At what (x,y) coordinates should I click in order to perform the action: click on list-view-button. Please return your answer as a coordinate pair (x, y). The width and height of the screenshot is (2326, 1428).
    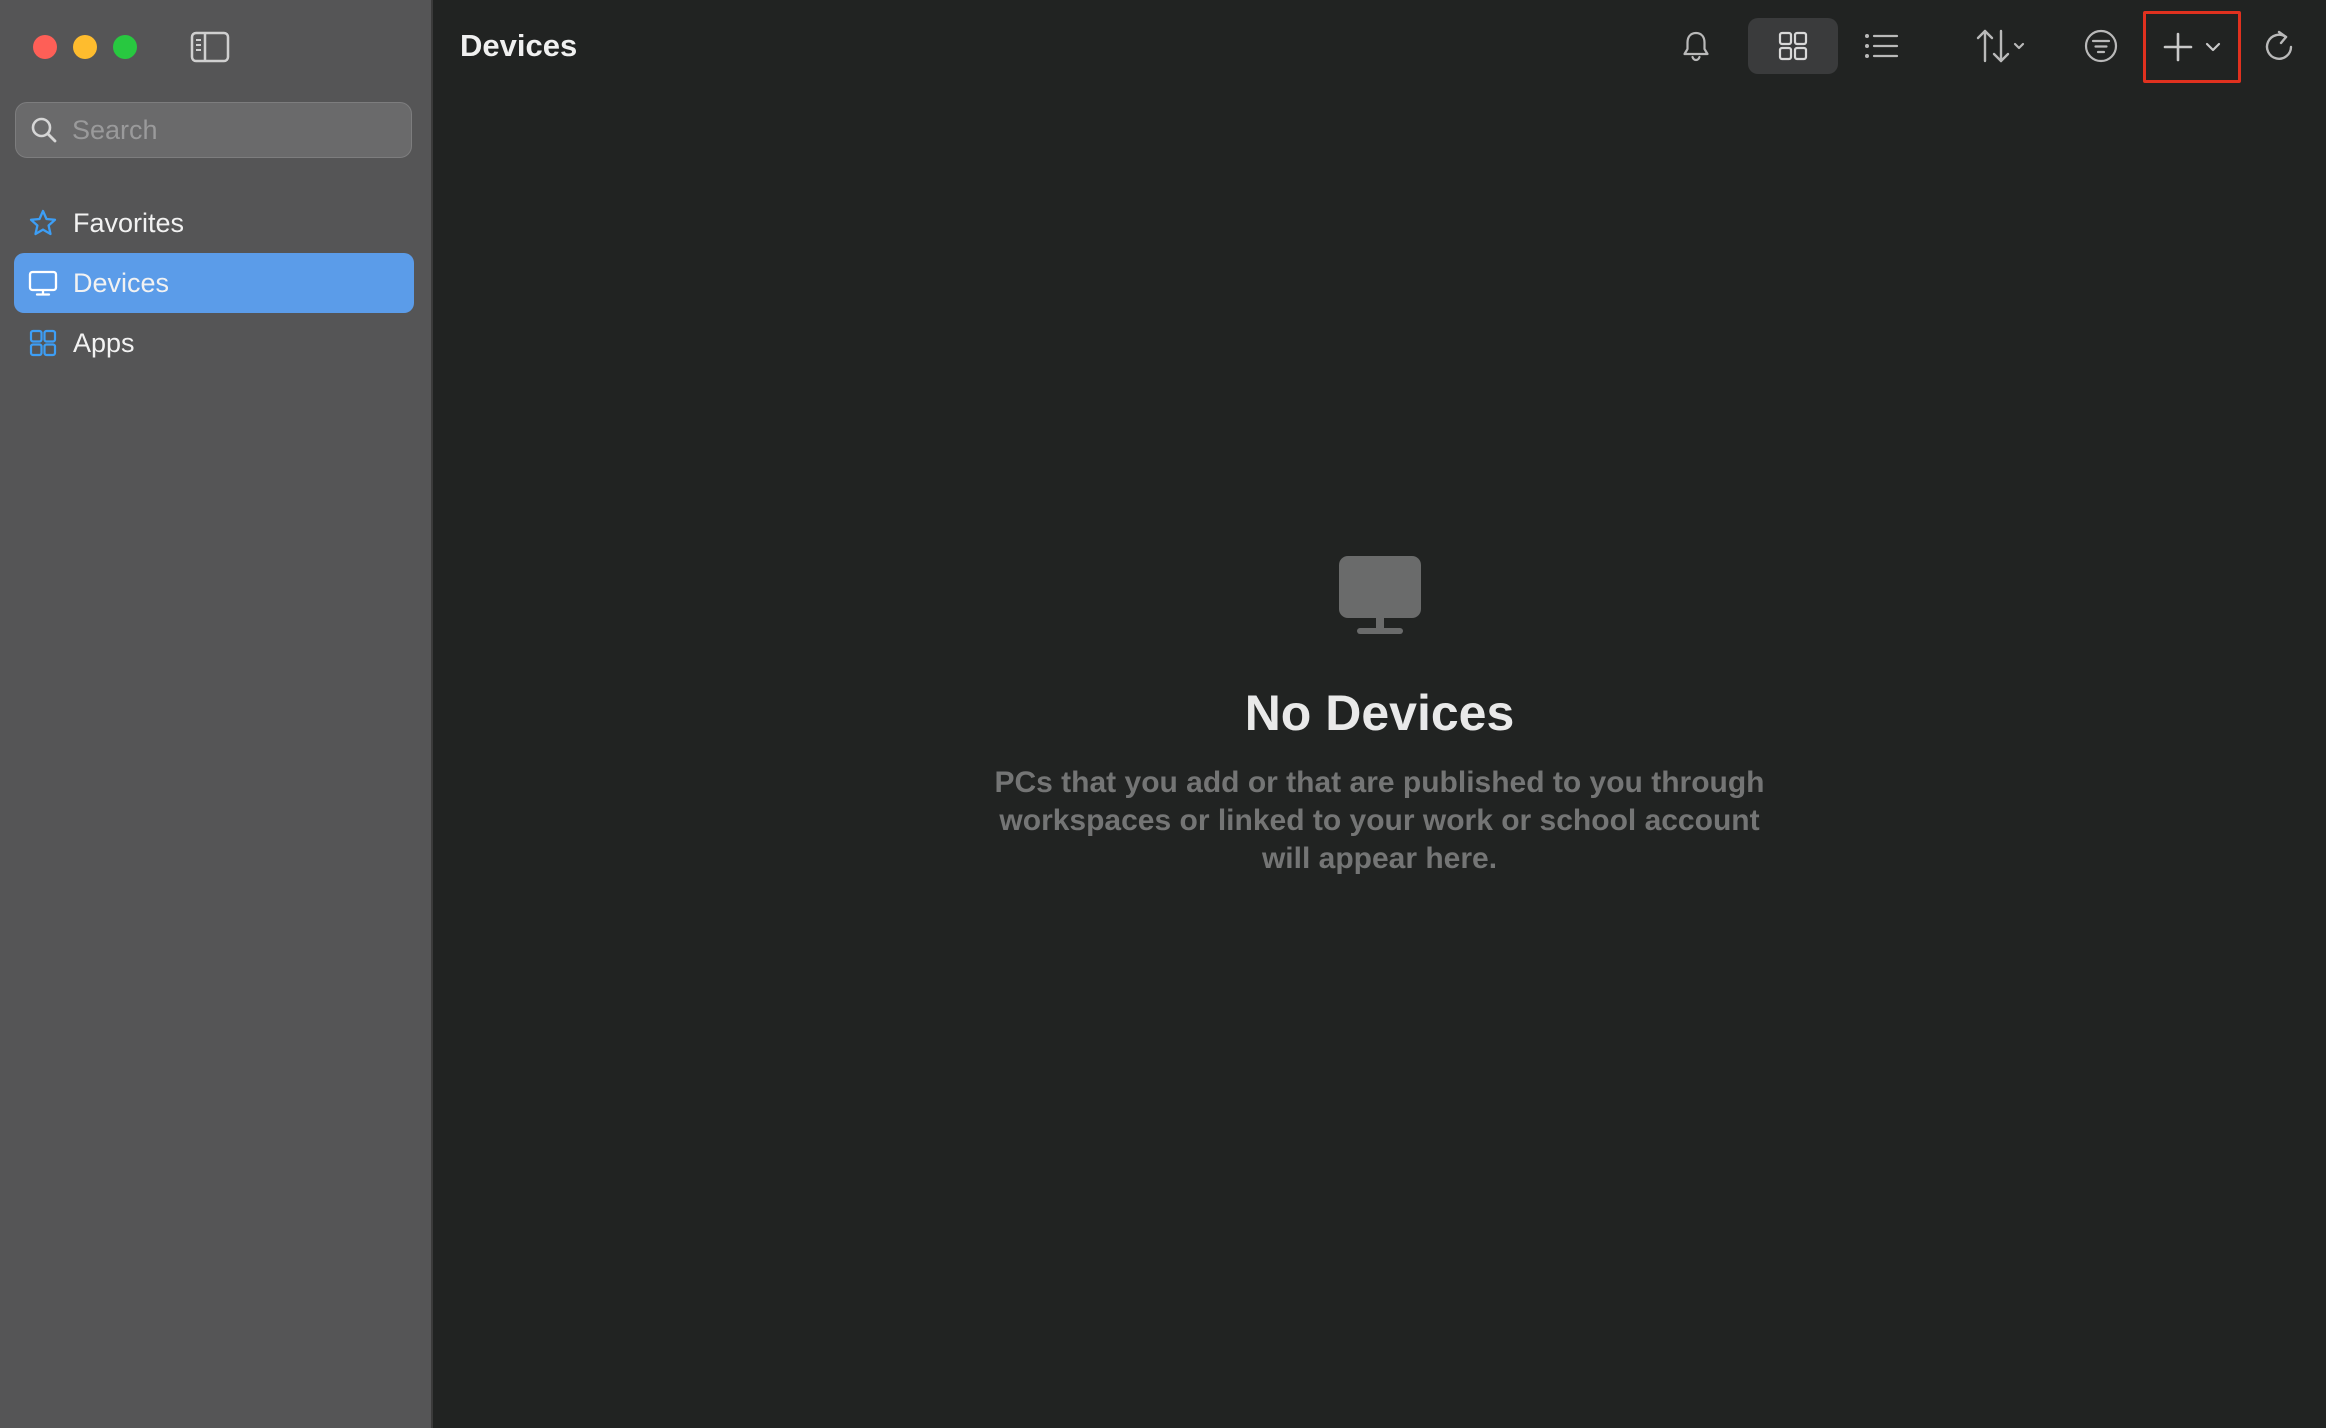
    Looking at the image, I should click on (1881, 46).